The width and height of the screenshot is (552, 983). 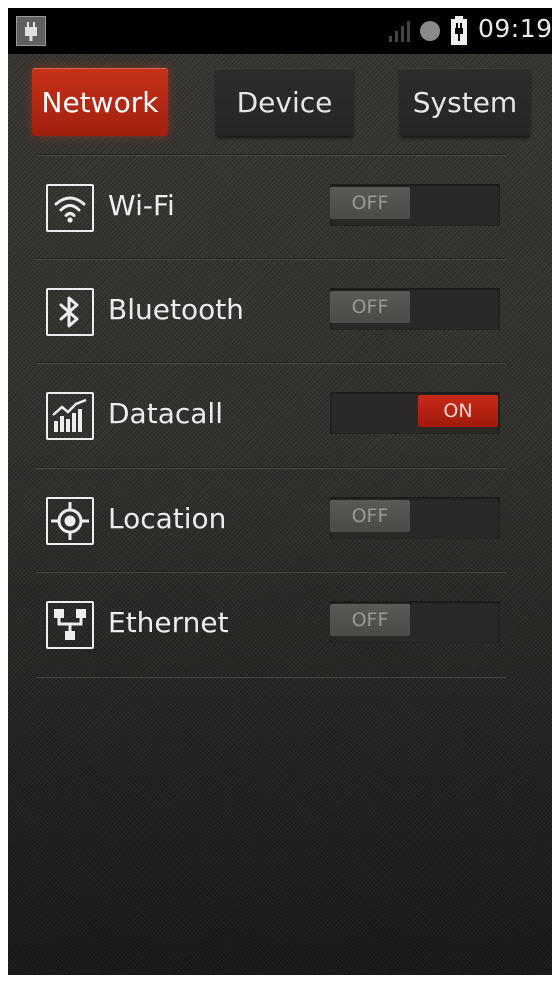 What do you see at coordinates (458, 411) in the screenshot?
I see `toggle-state-label: ON` at bounding box center [458, 411].